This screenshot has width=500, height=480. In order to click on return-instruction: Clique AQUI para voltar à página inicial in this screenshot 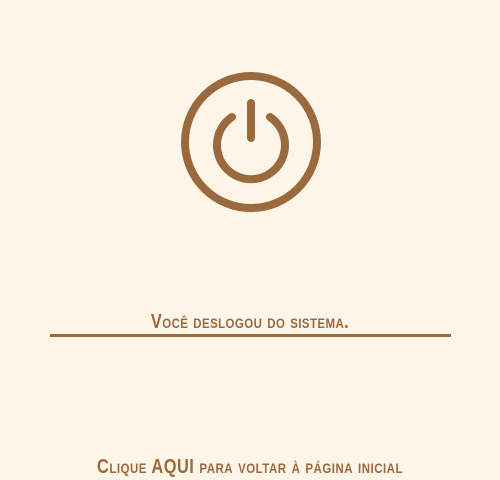, I will do `click(250, 467)`.